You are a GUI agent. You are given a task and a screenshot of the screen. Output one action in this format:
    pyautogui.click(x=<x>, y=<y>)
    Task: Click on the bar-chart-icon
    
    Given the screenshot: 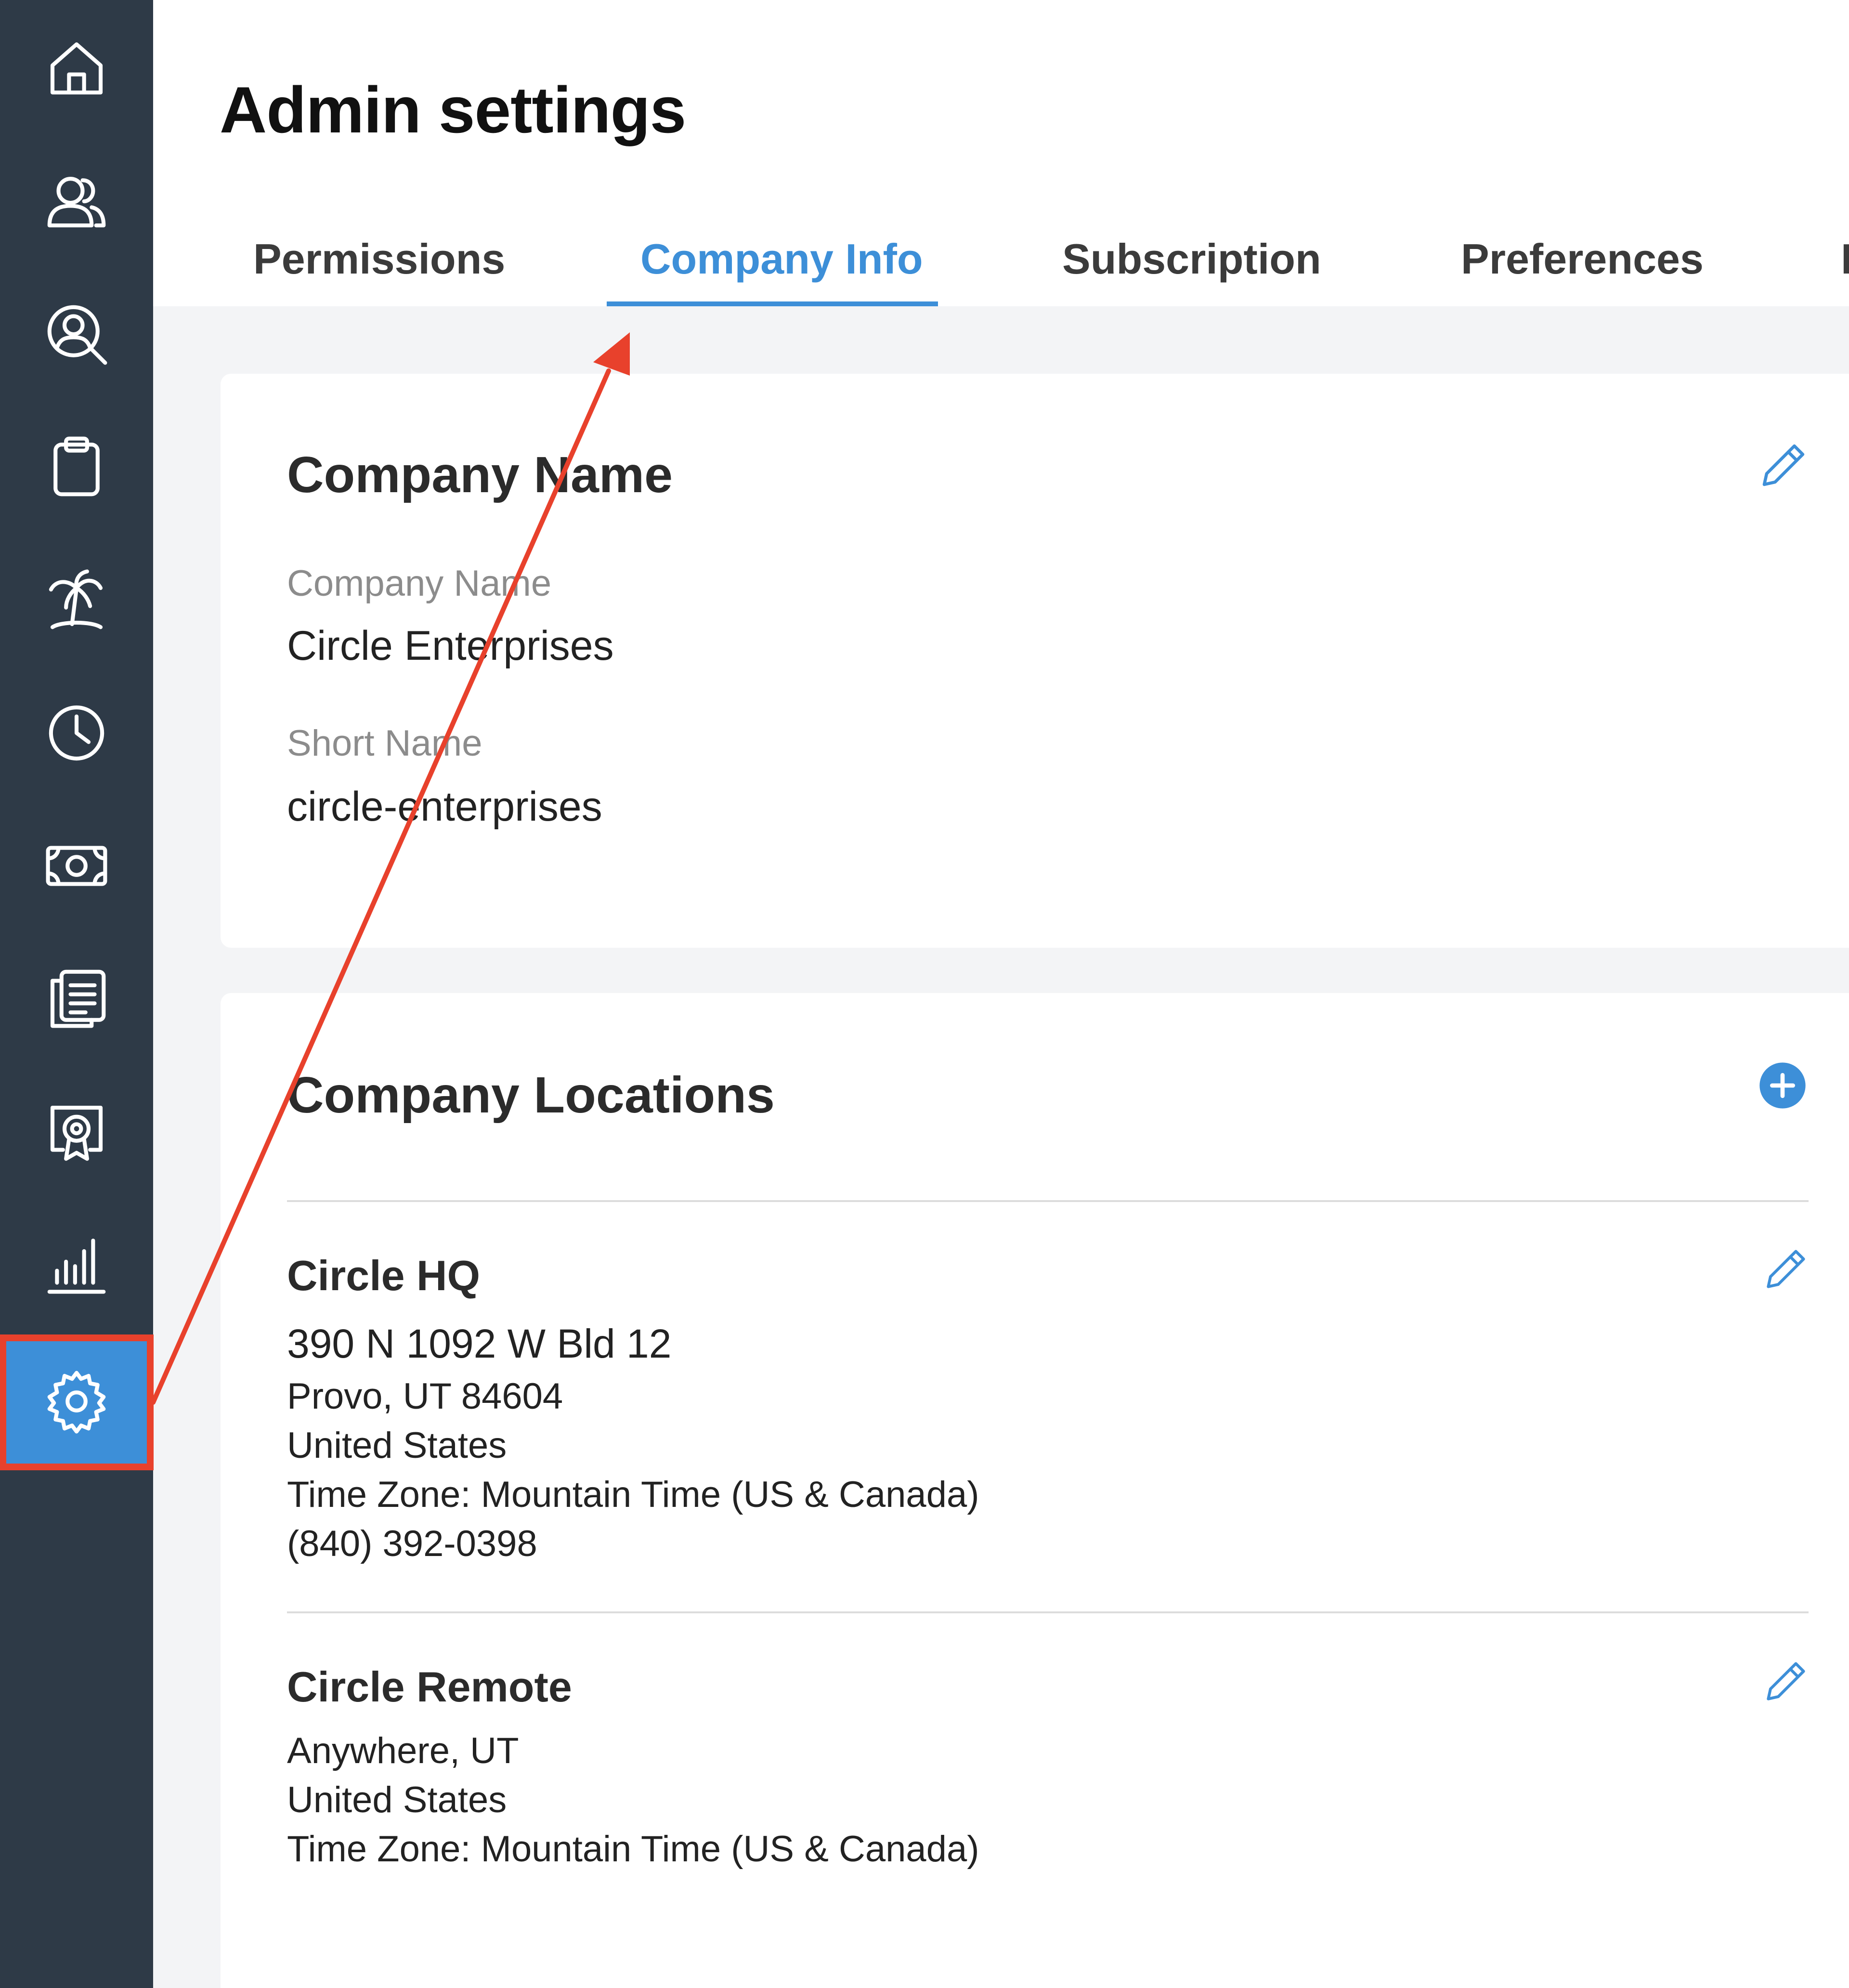 What is the action you would take?
    pyautogui.click(x=76, y=1266)
    